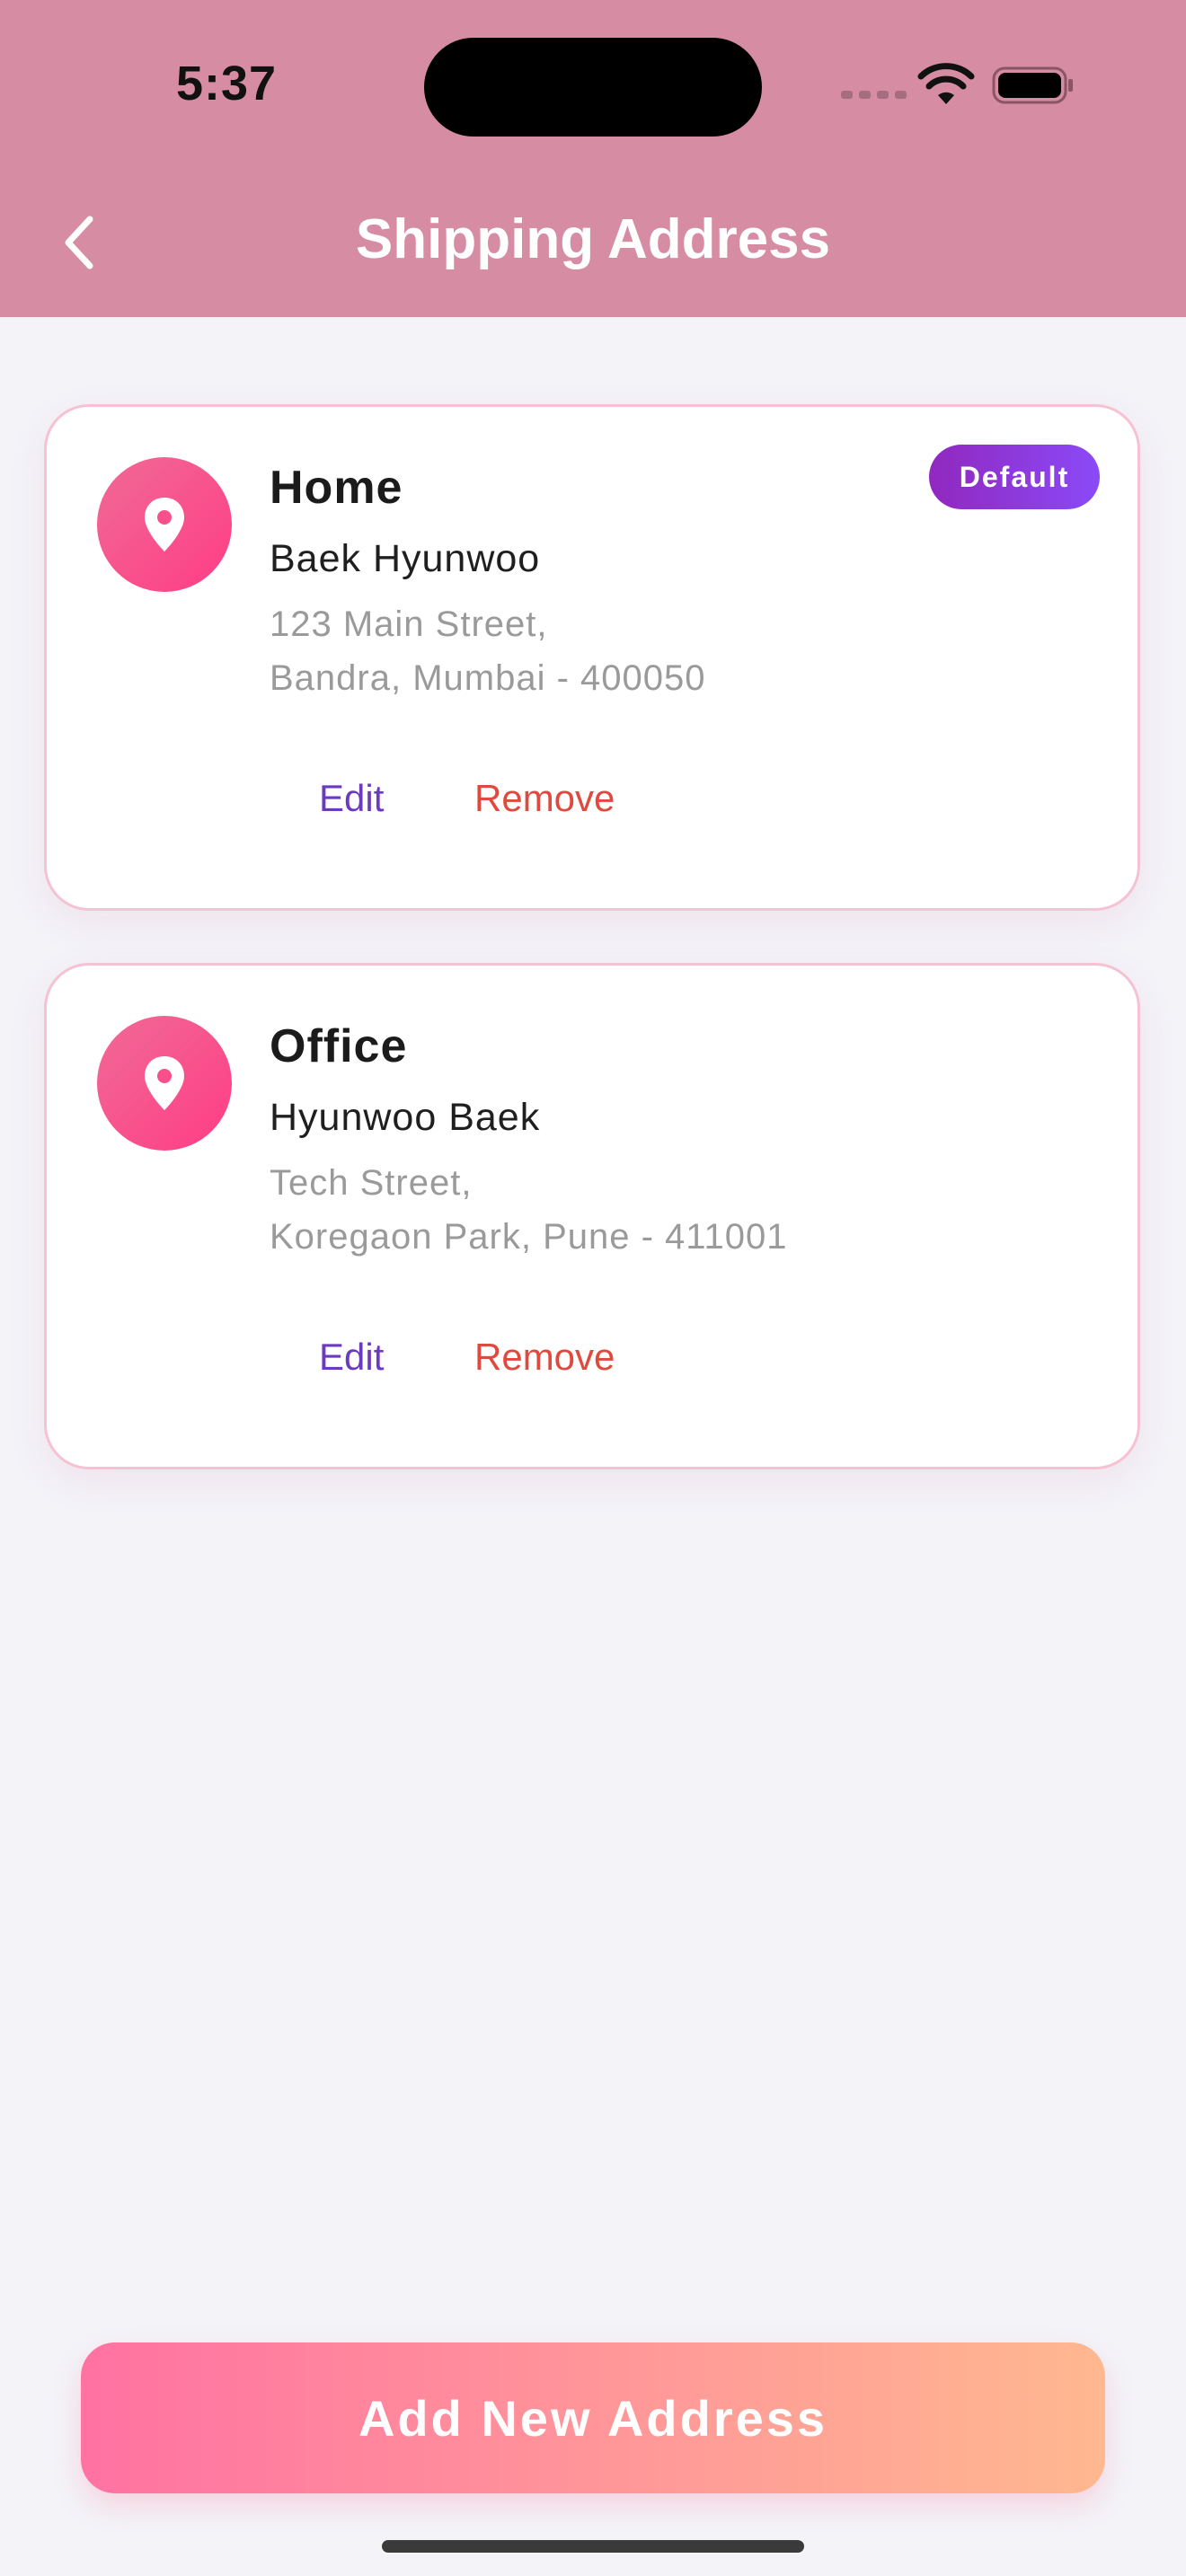  I want to click on address-line-1: Tech Street,, so click(371, 1183).